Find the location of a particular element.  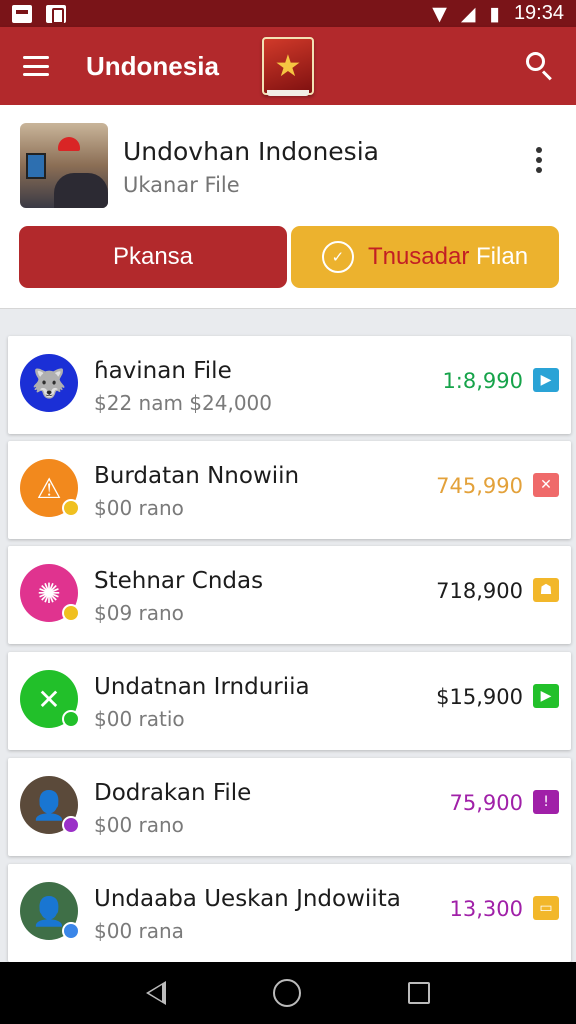

secondary-action-label-suffix: Filan is located at coordinates (502, 256).